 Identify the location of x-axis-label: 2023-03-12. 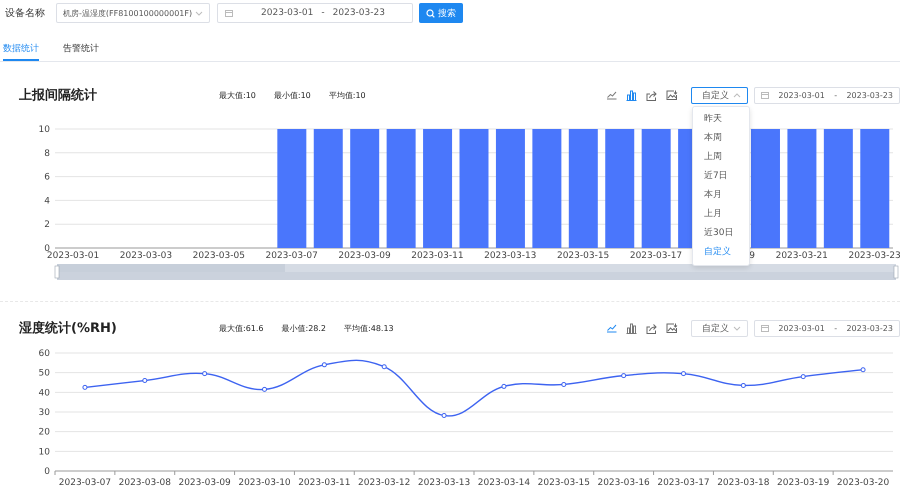
(384, 482).